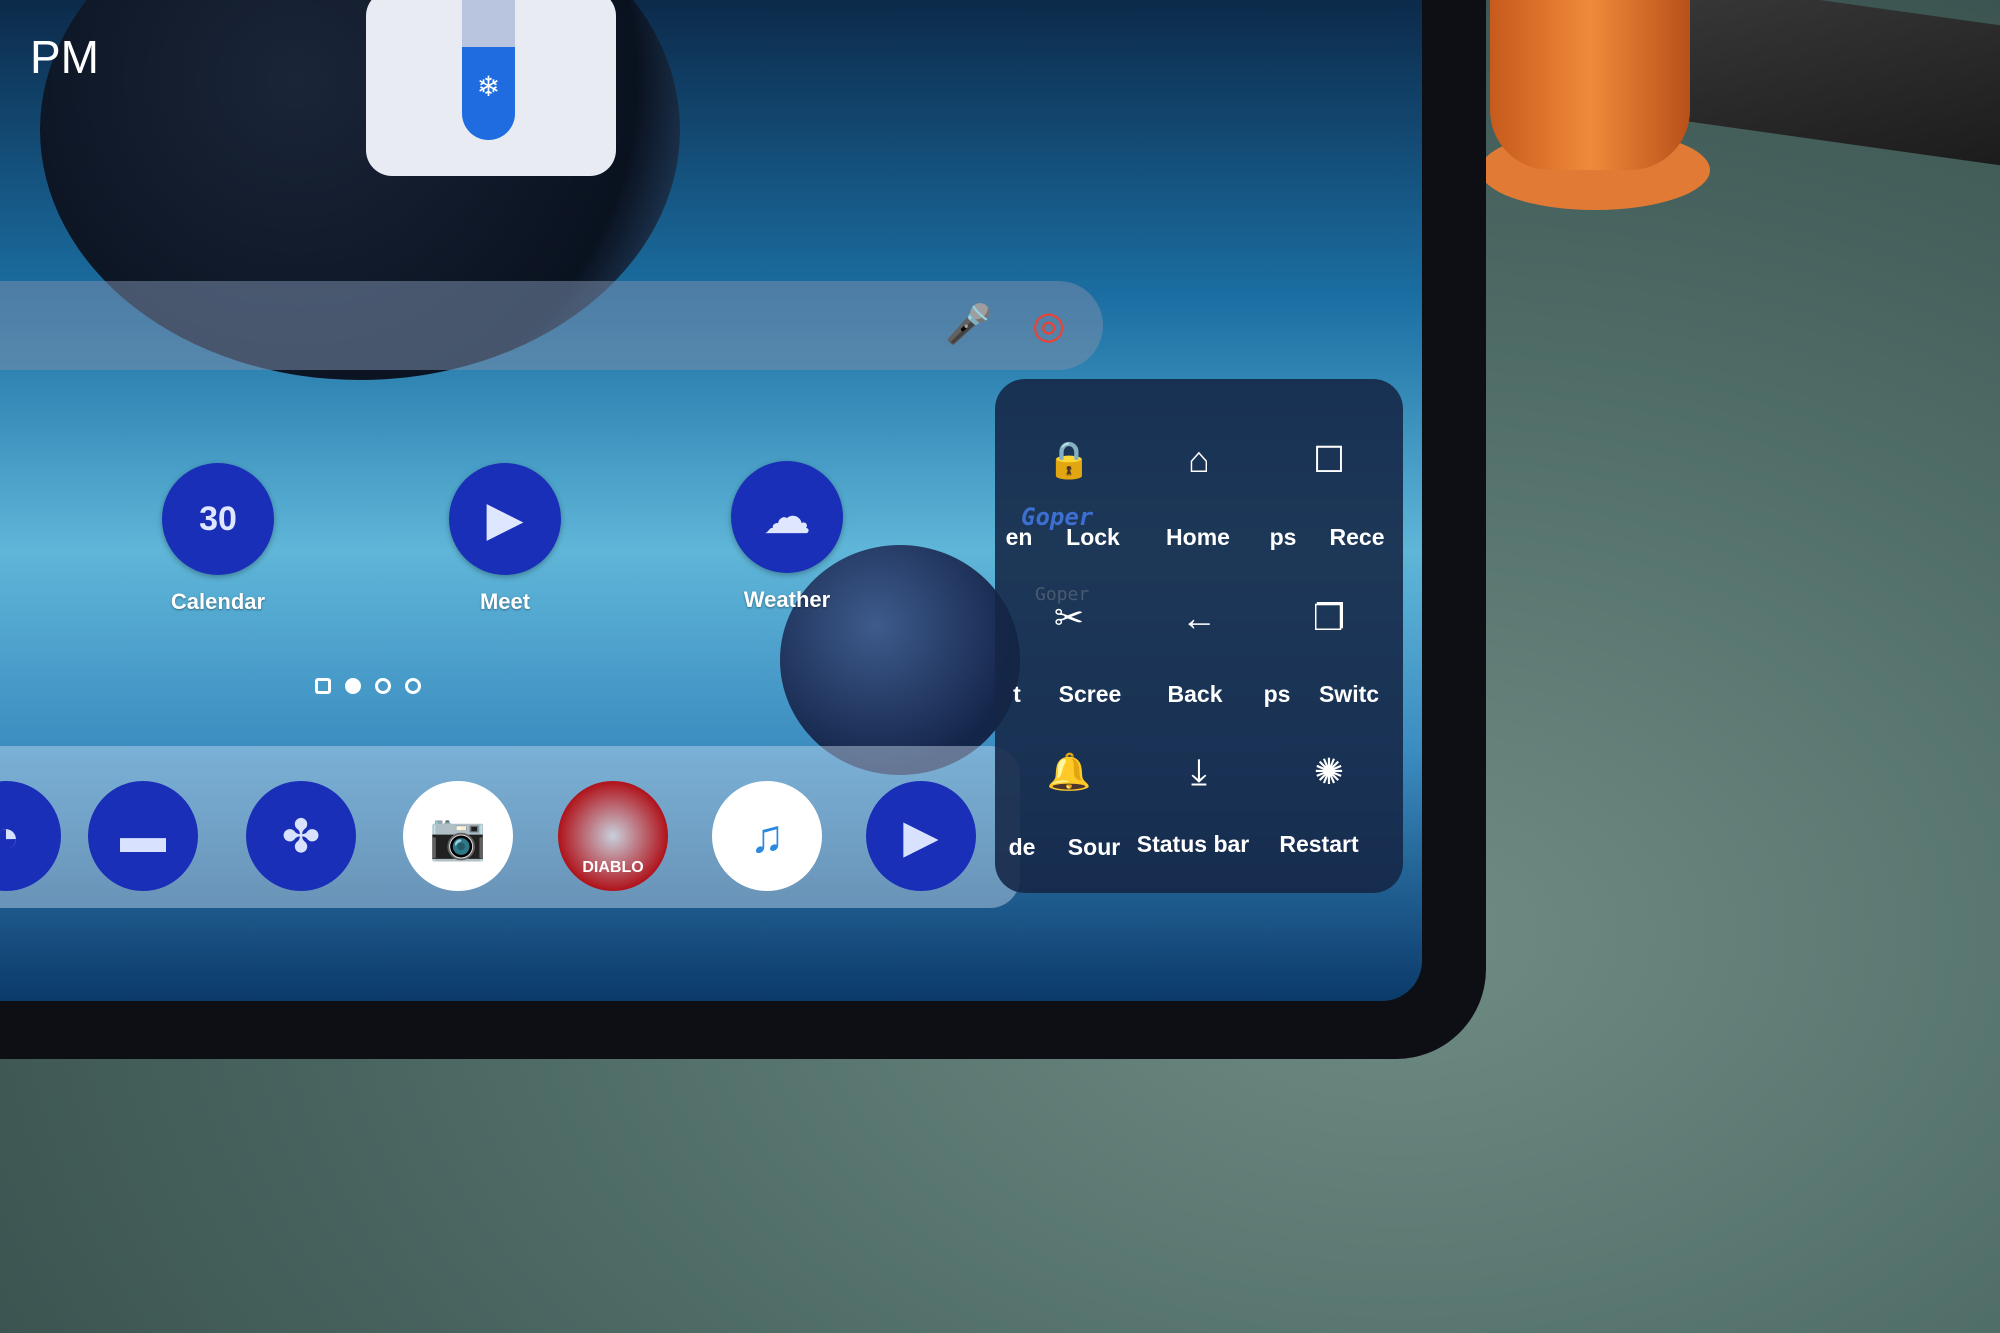 The height and width of the screenshot is (1333, 2000). What do you see at coordinates (64, 57) in the screenshot?
I see `clock-time: PM` at bounding box center [64, 57].